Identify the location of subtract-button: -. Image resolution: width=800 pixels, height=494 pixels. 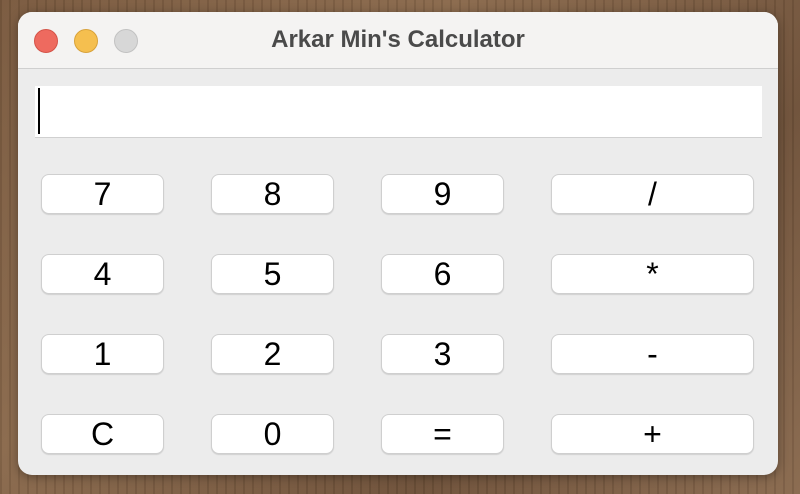
(652, 354).